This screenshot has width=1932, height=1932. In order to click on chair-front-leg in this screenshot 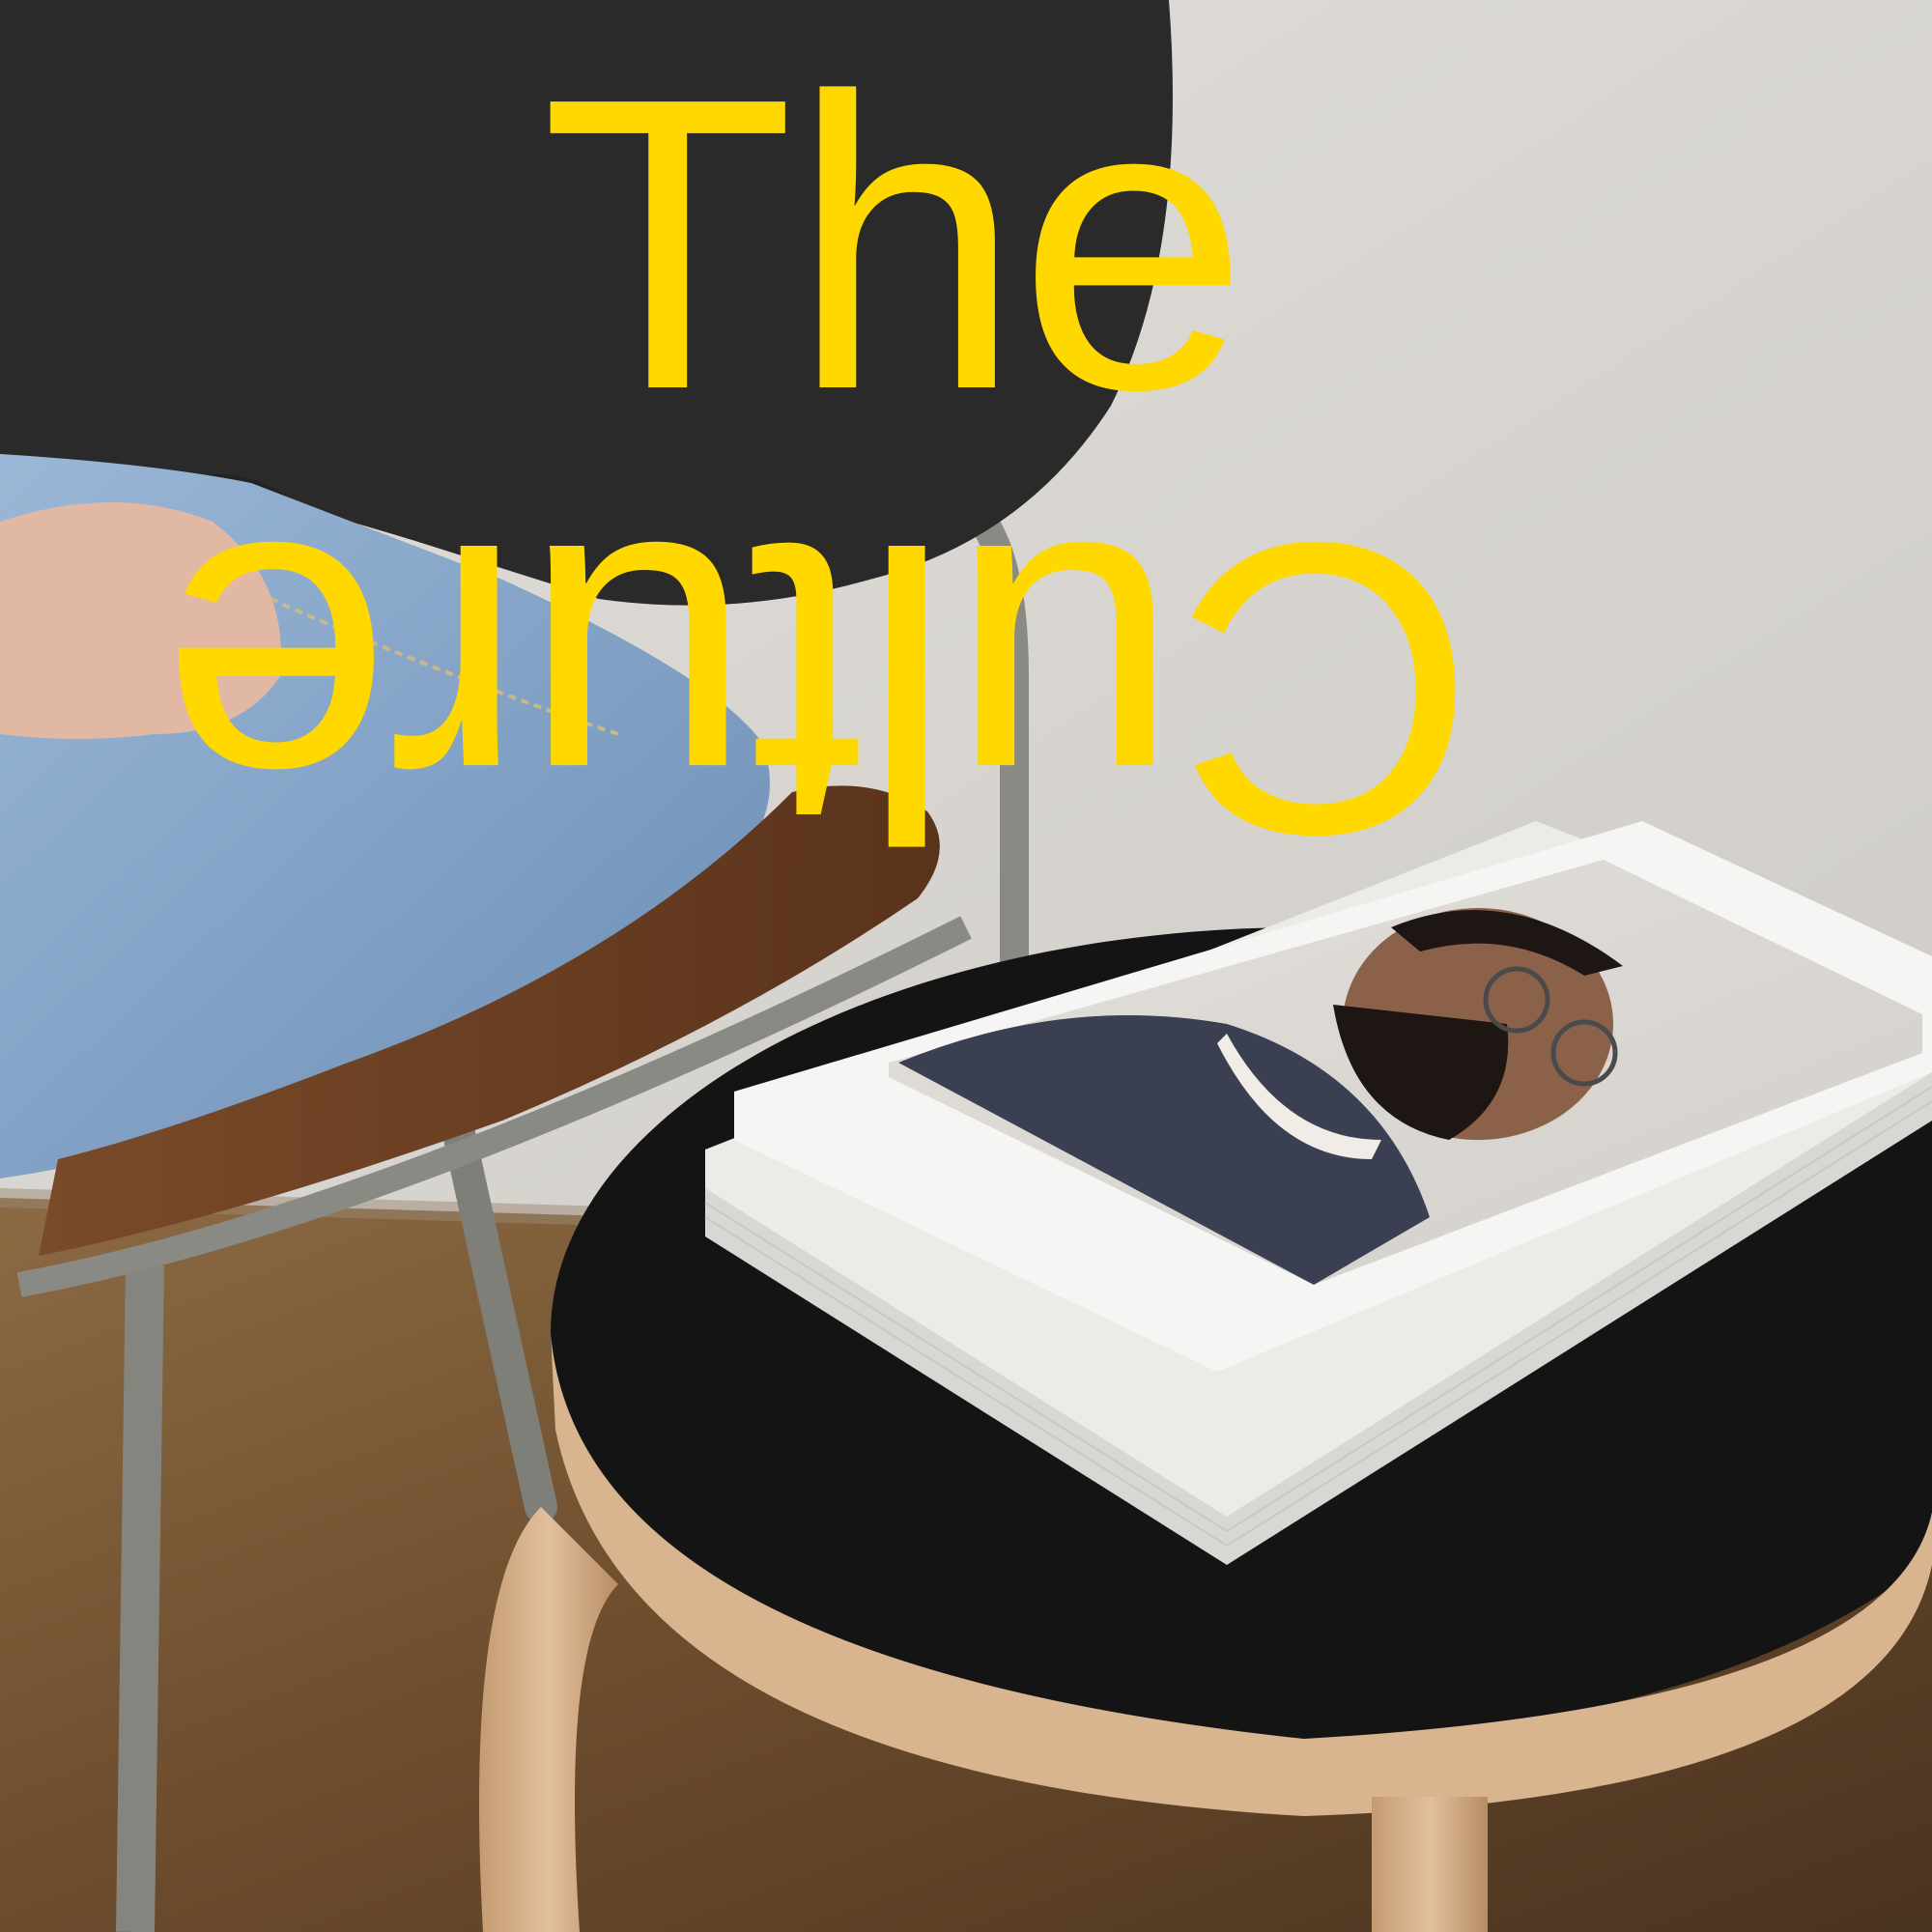, I will do `click(140, 1598)`.